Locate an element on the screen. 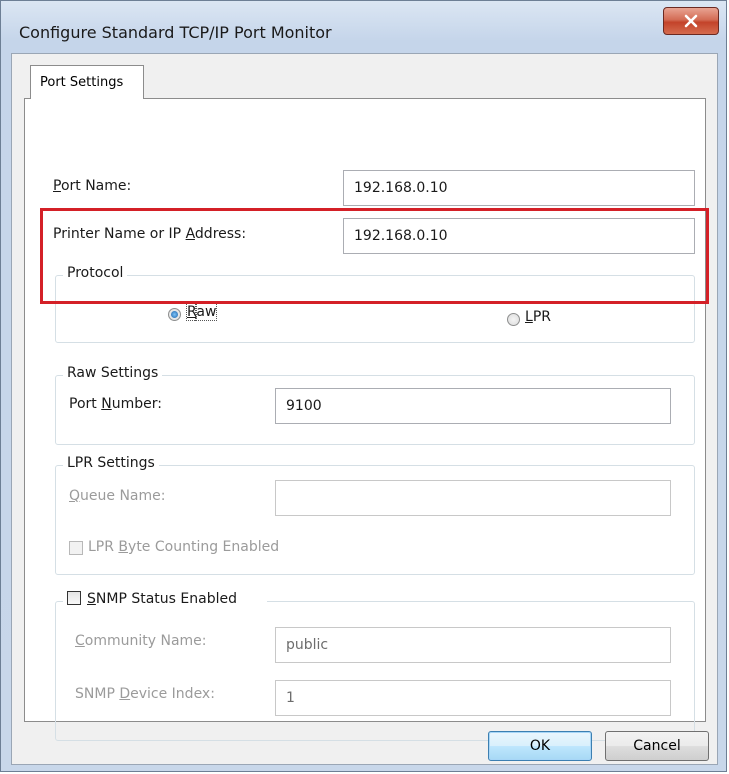 The height and width of the screenshot is (774, 729). snmp-status-label: SNMP Status Enabled is located at coordinates (162, 599).